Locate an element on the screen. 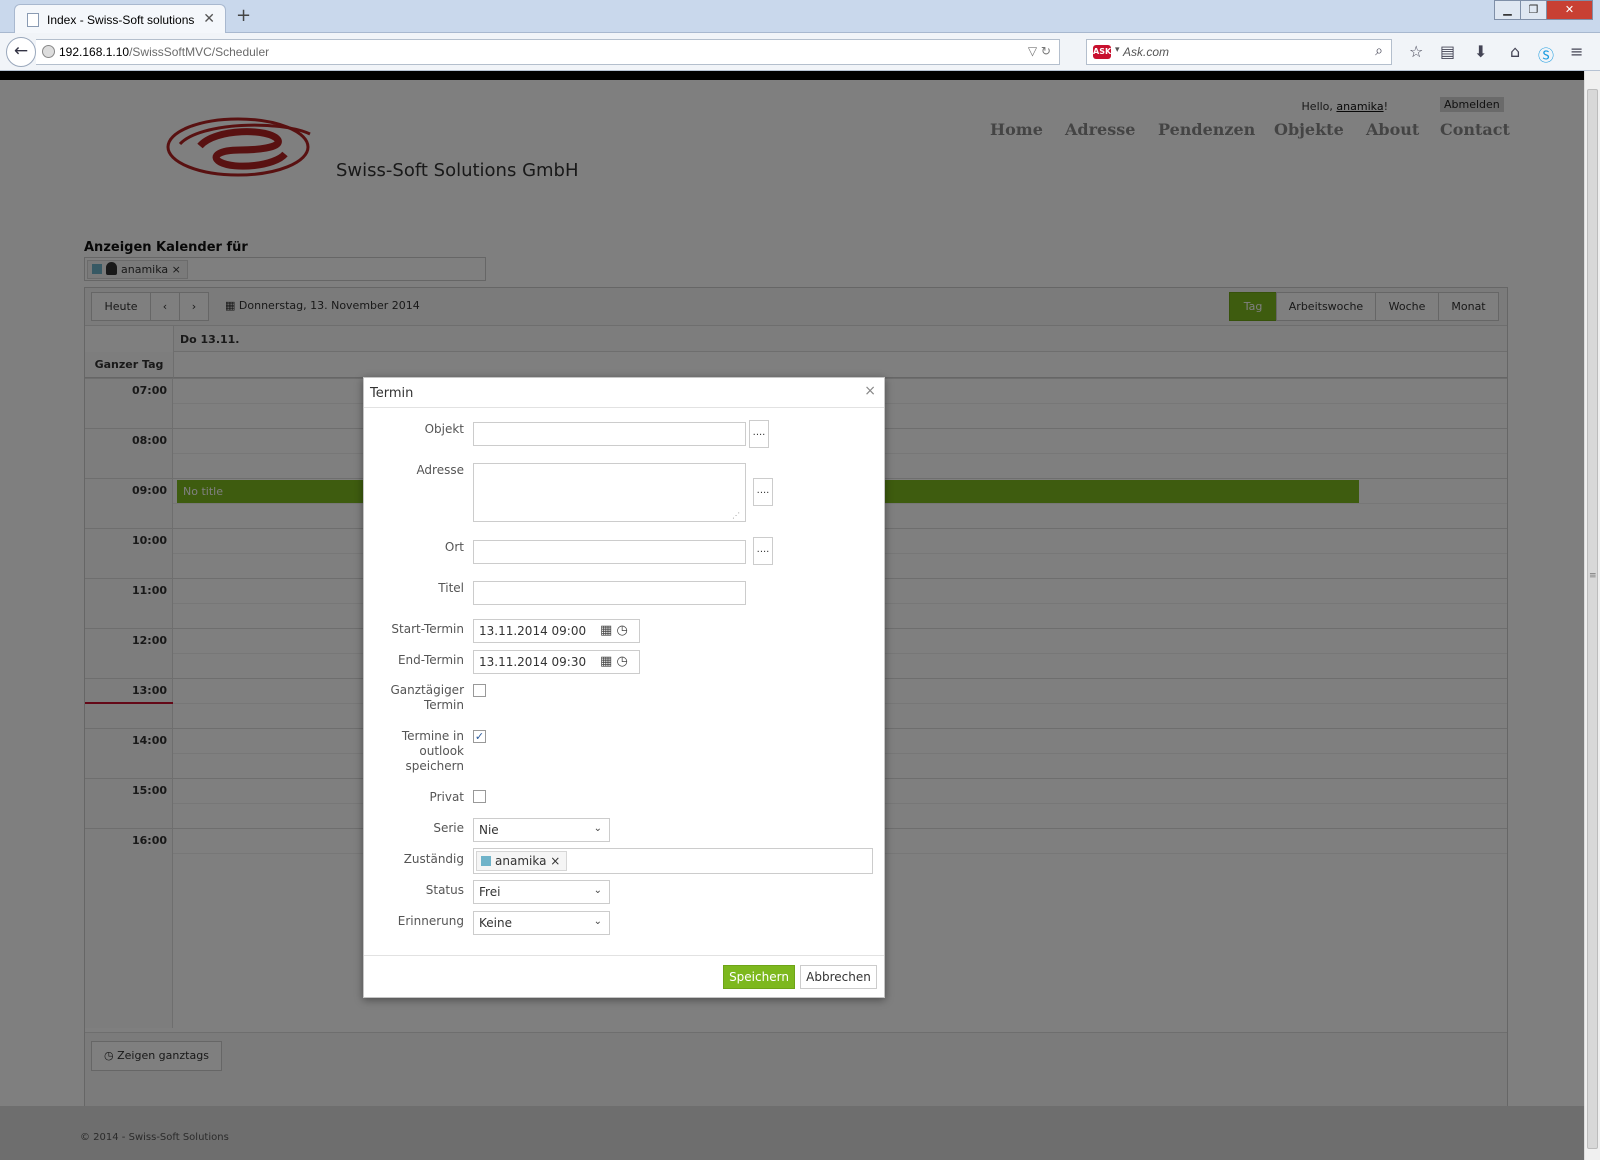  dialog-header: Termin × is located at coordinates (624, 393).